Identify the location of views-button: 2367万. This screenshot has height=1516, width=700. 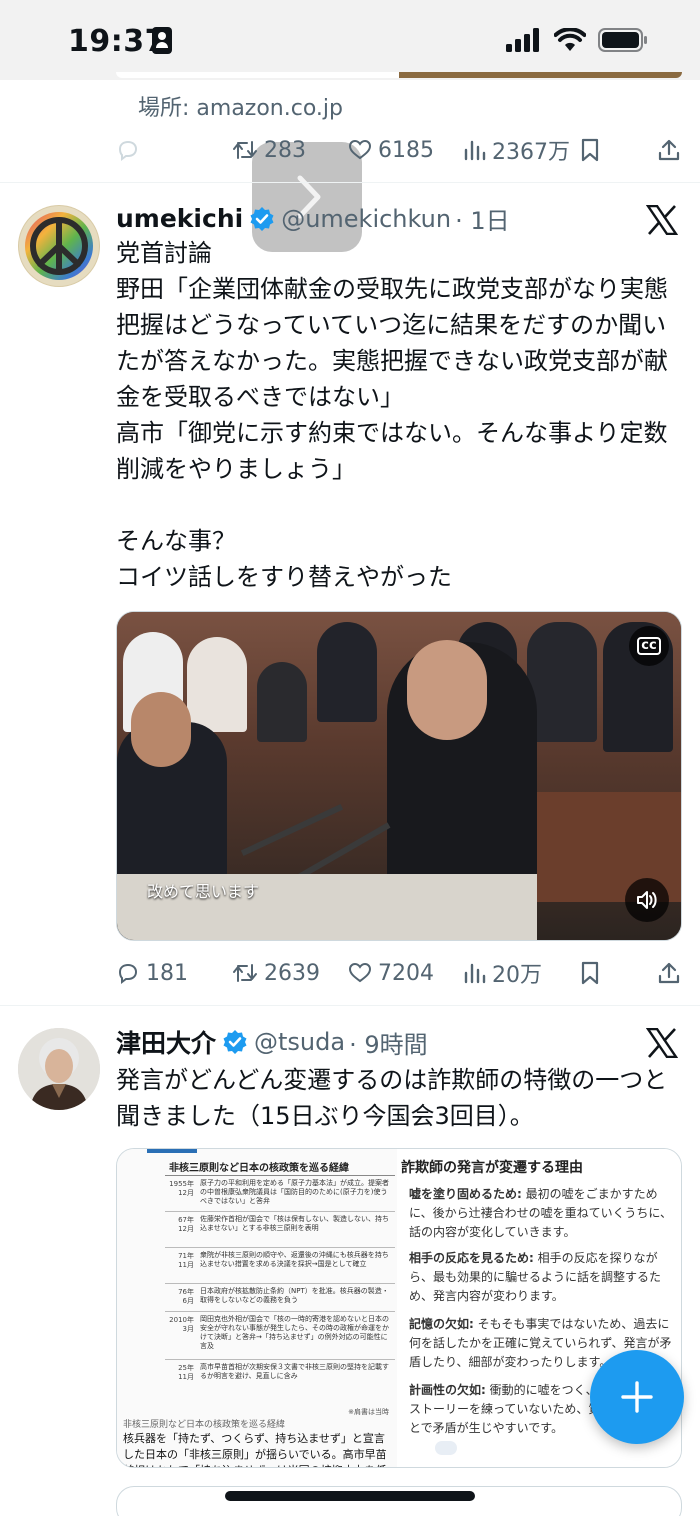
(517, 150).